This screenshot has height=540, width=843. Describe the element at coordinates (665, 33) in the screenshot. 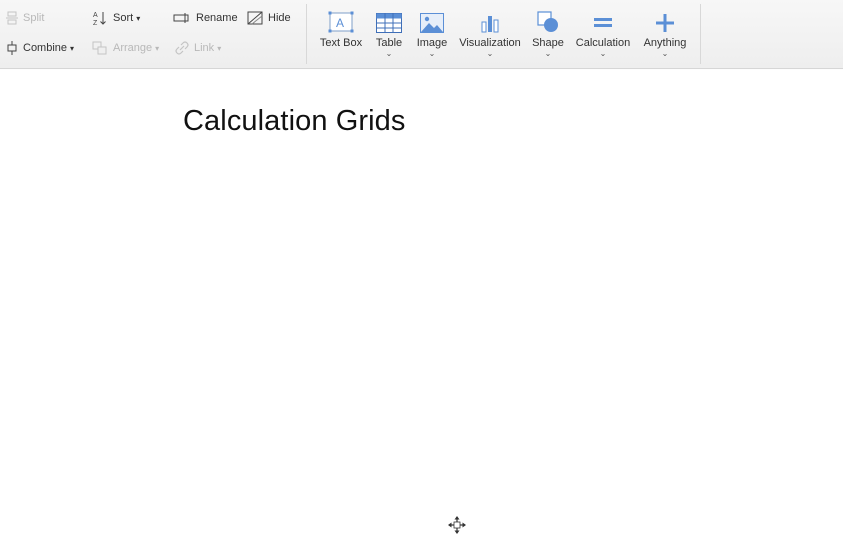

I see `insert-anything-button: Anything ⌄` at that location.